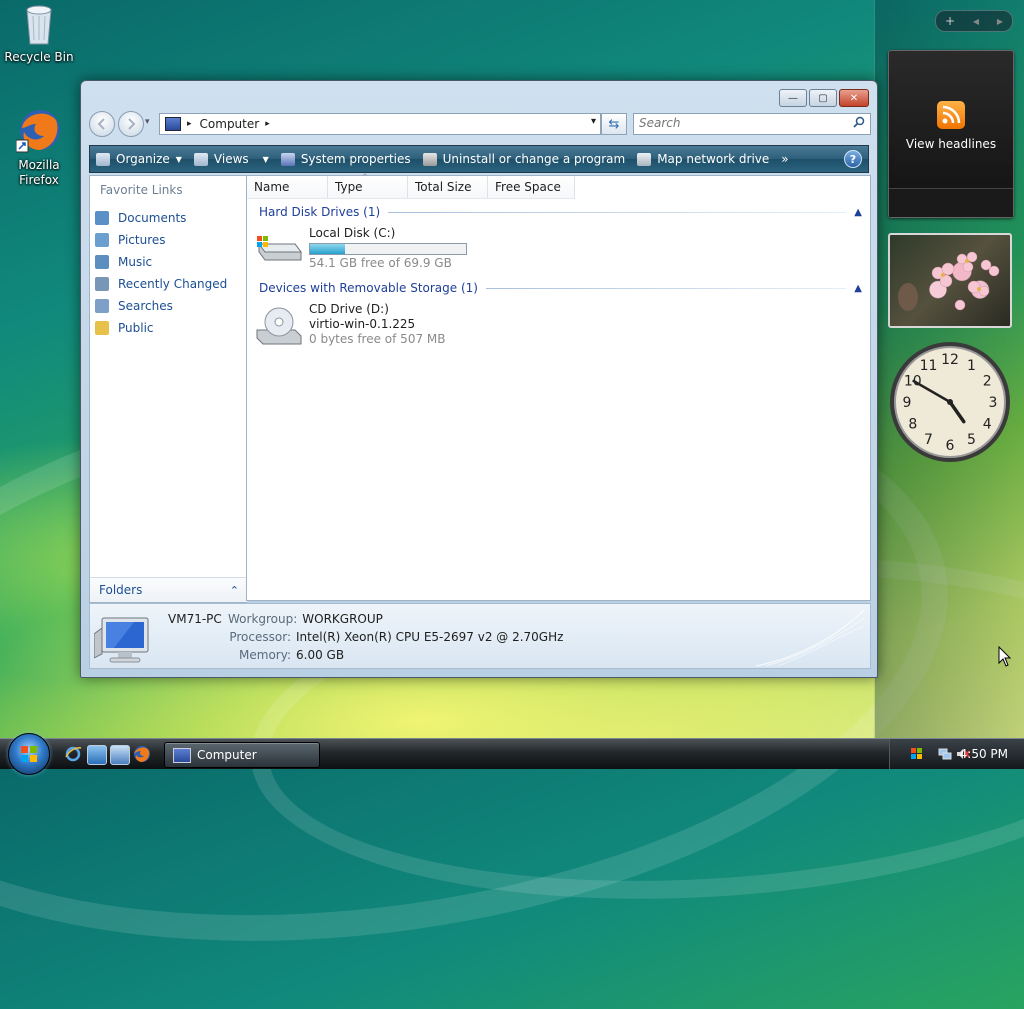 This screenshot has height=1009, width=1024. I want to click on refresh-icon: ⇆, so click(614, 124).